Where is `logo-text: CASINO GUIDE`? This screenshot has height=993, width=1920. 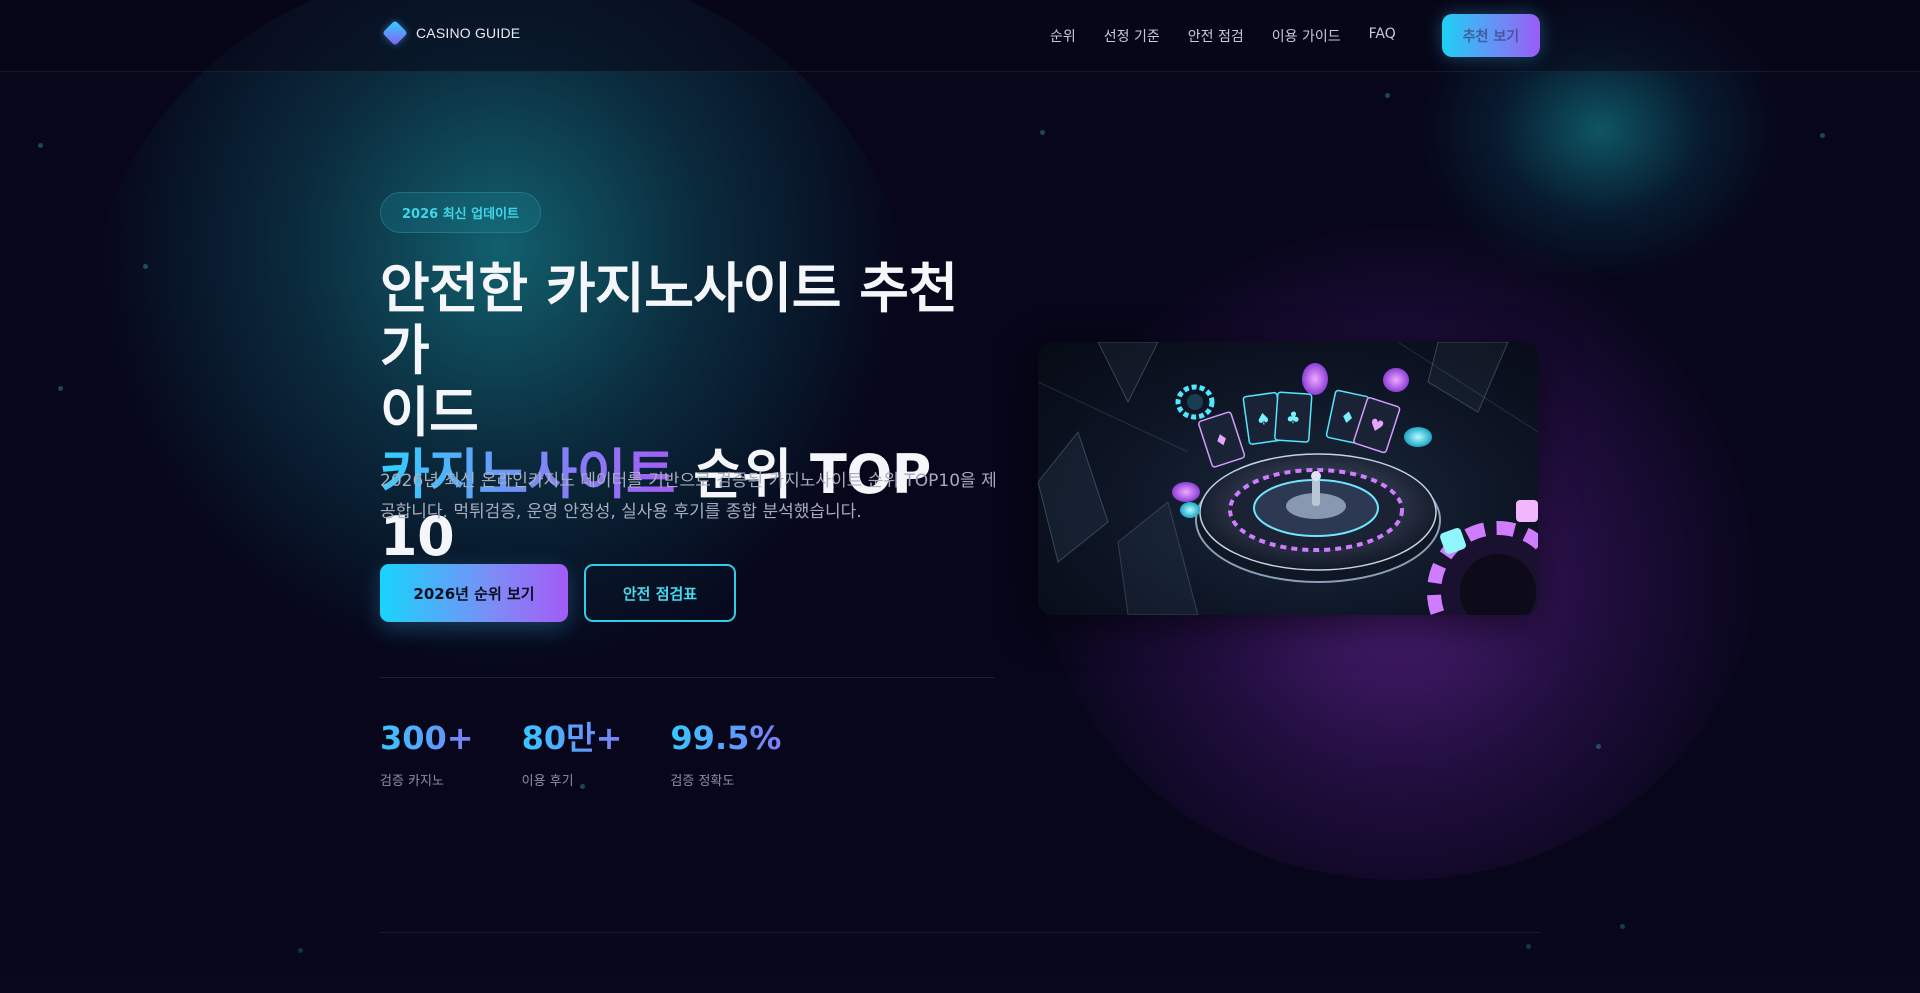
logo-text: CASINO GUIDE is located at coordinates (468, 33).